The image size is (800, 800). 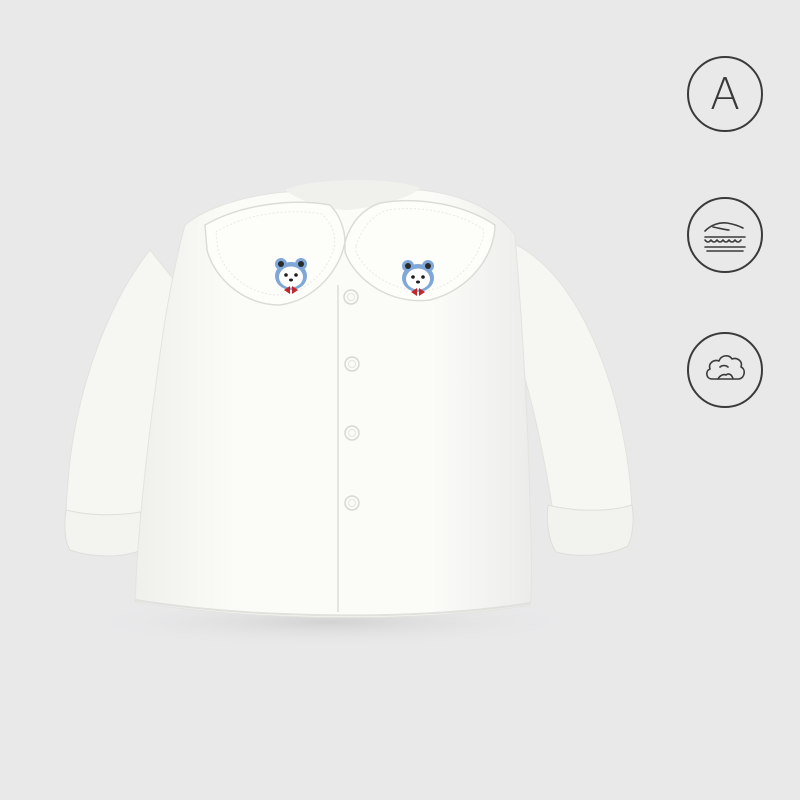 I want to click on grade-a-badge: A, so click(x=725, y=94).